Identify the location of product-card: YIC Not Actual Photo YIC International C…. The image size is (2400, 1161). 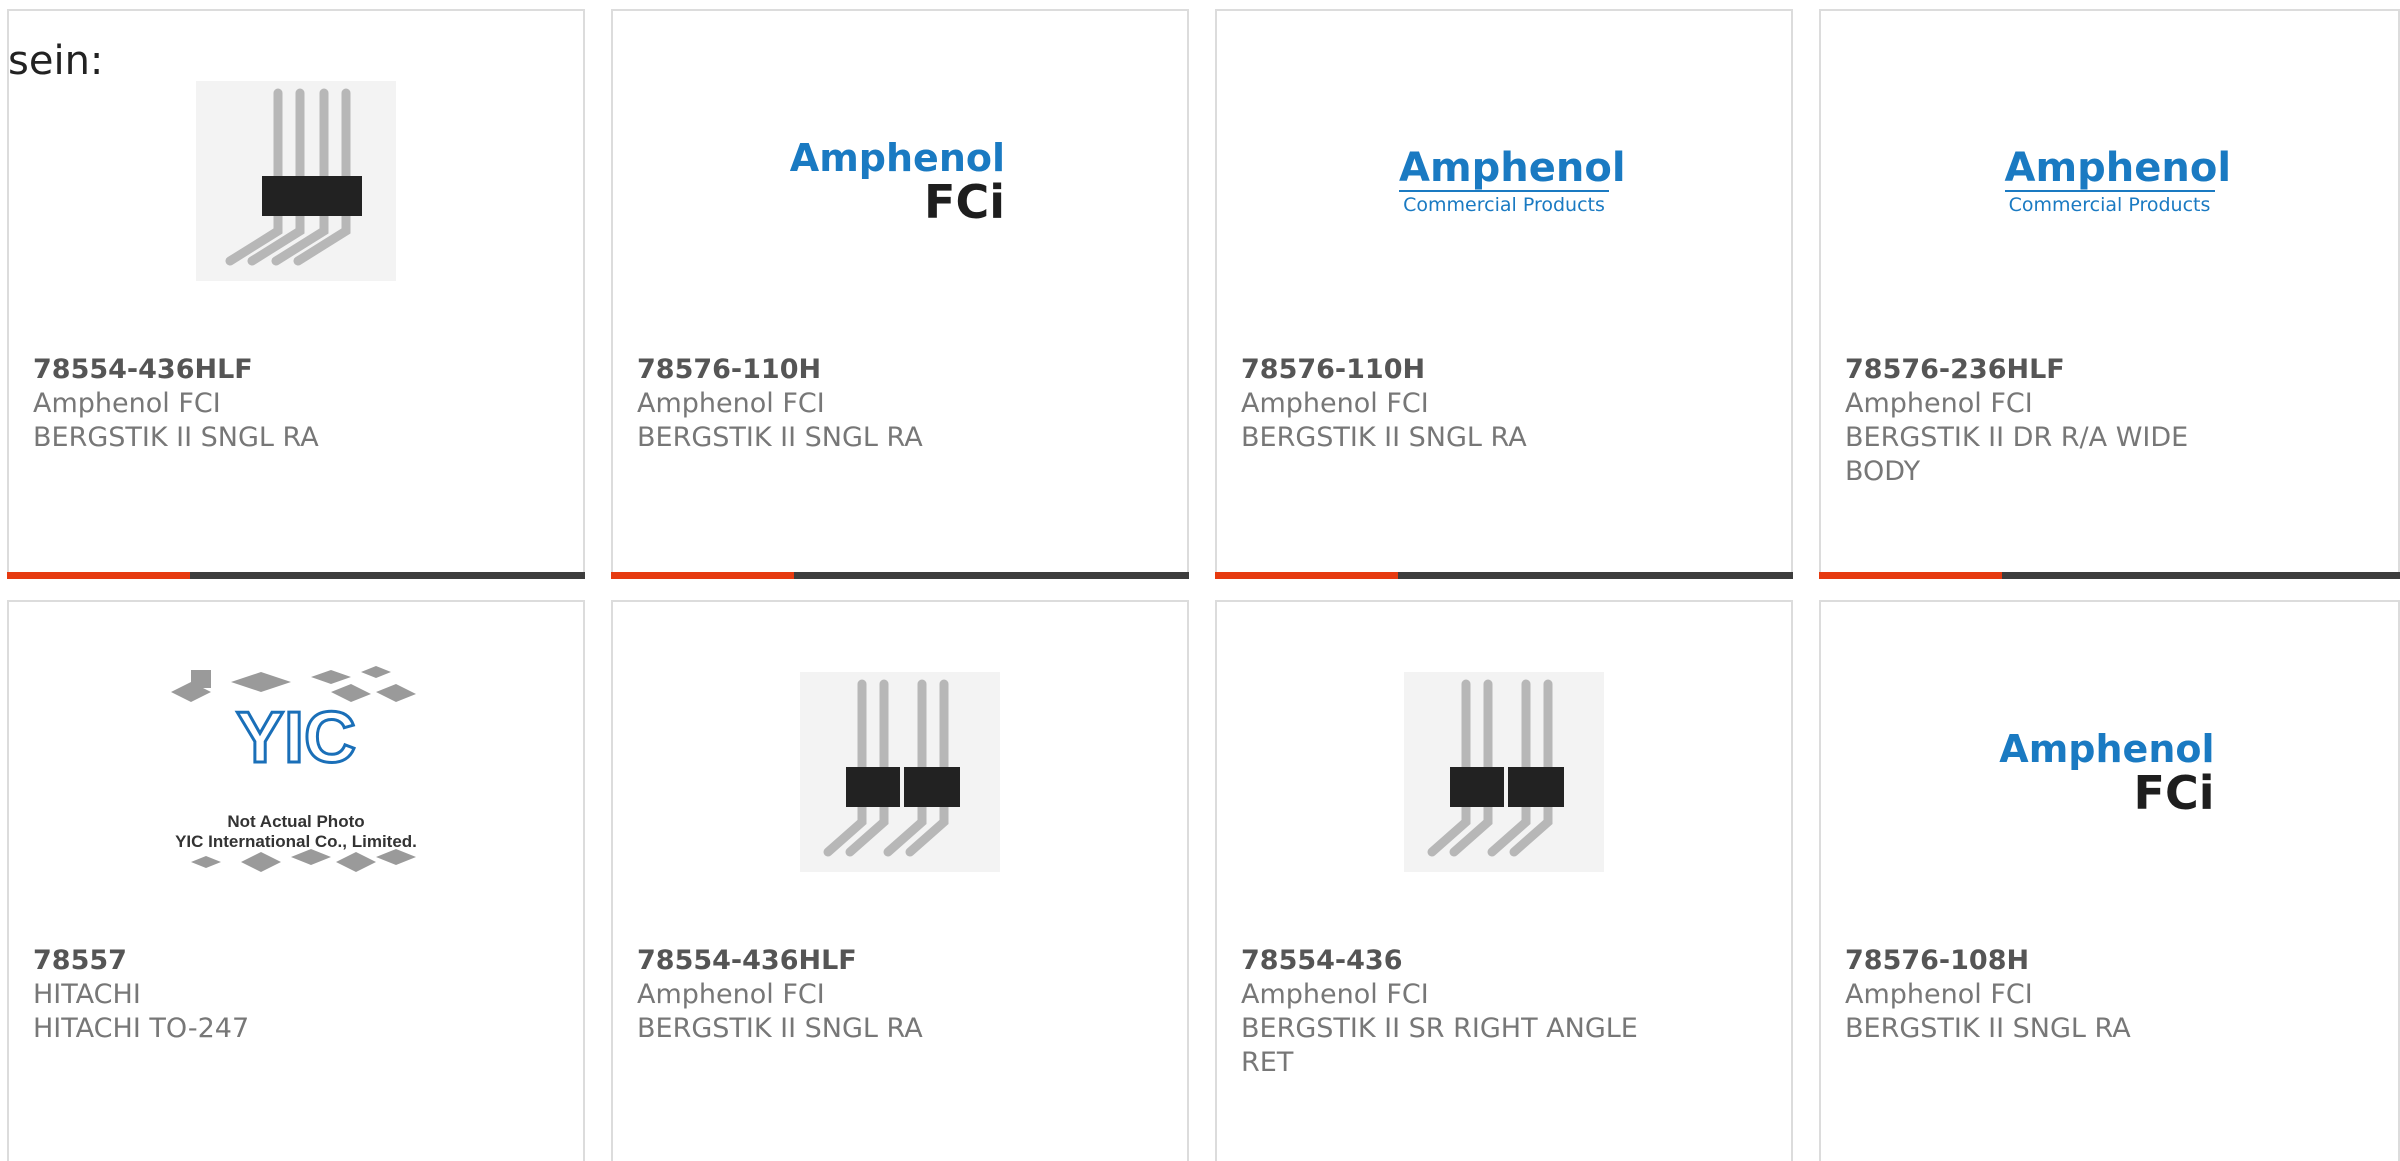
(296, 880).